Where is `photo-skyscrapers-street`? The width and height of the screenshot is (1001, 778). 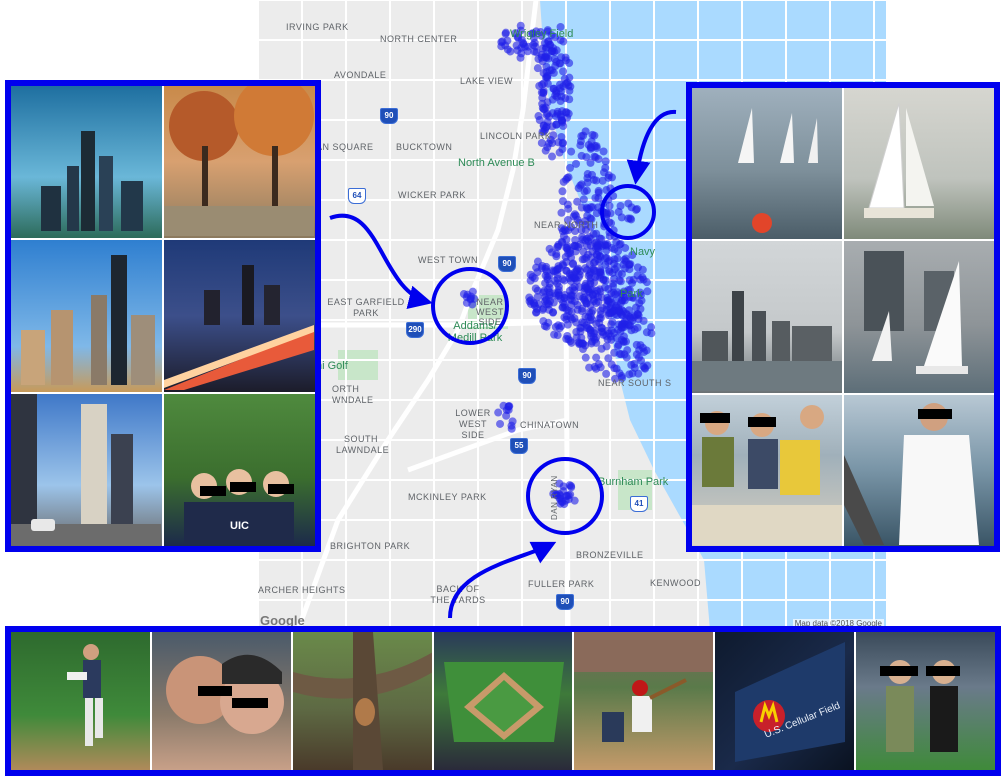
photo-skyscrapers-street is located at coordinates (86, 470).